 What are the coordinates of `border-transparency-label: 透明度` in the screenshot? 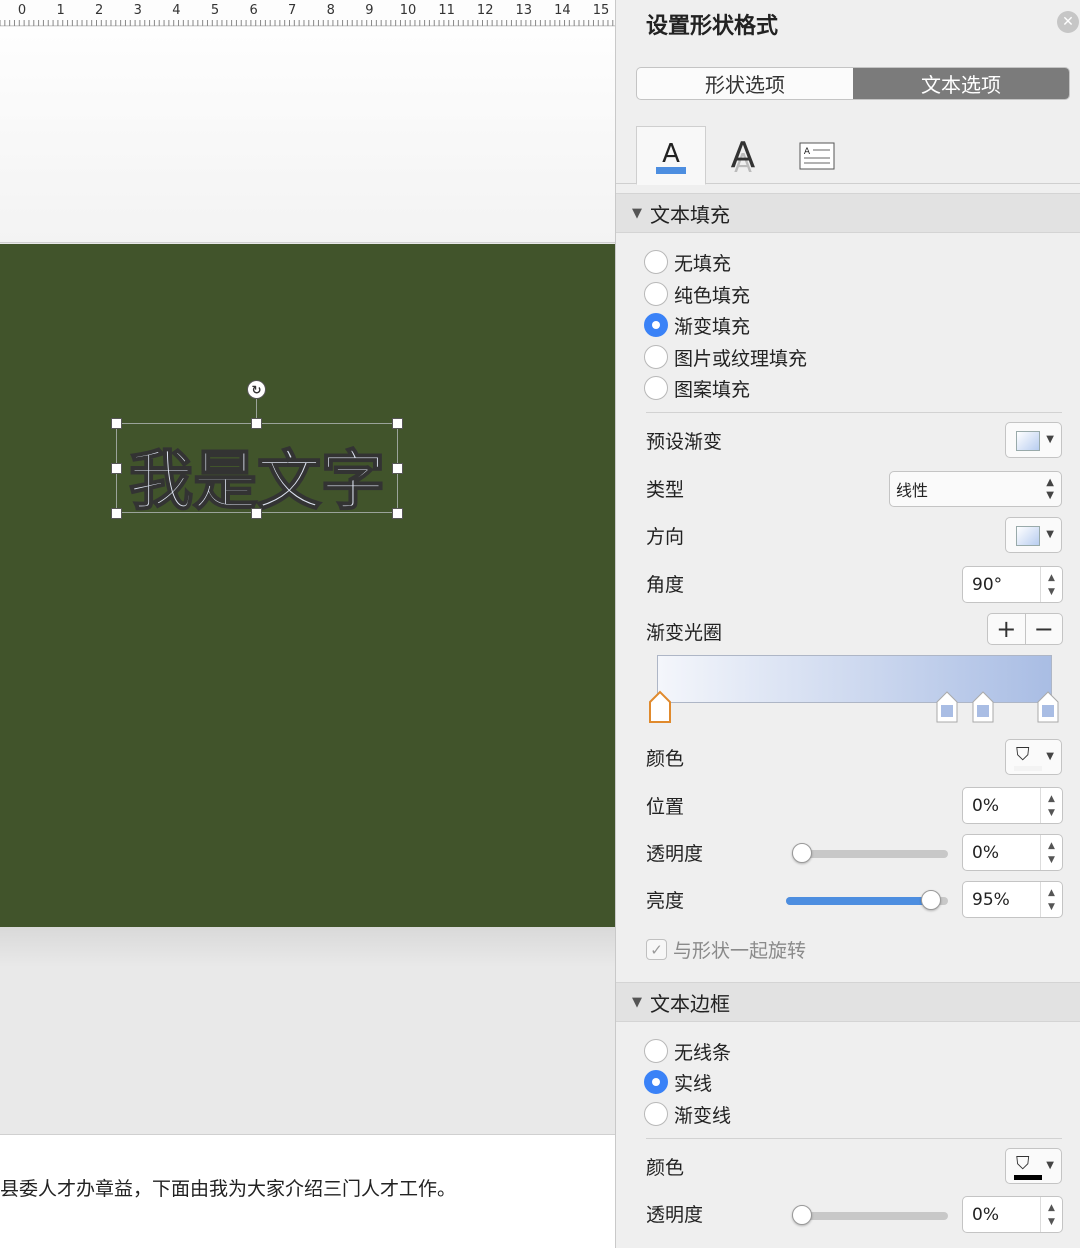 It's located at (675, 1215).